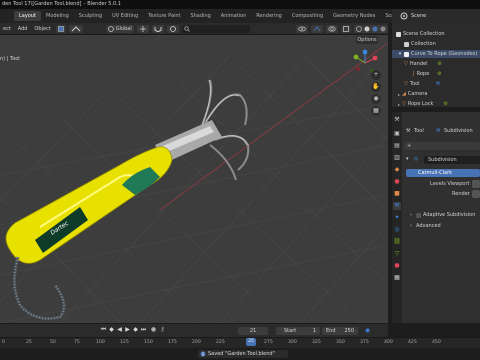  I want to click on menu-select: ect, so click(7, 29).